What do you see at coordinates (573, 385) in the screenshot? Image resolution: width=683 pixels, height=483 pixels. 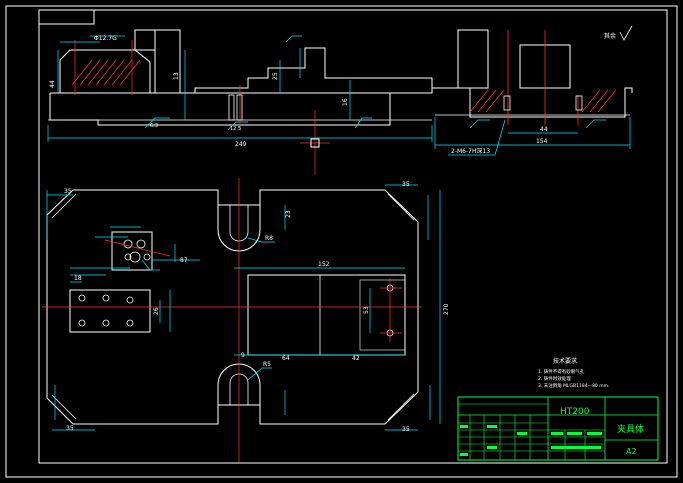 I see `tech-req-3: 3. 未注倒角 MLGB1184—80 mm.` at bounding box center [573, 385].